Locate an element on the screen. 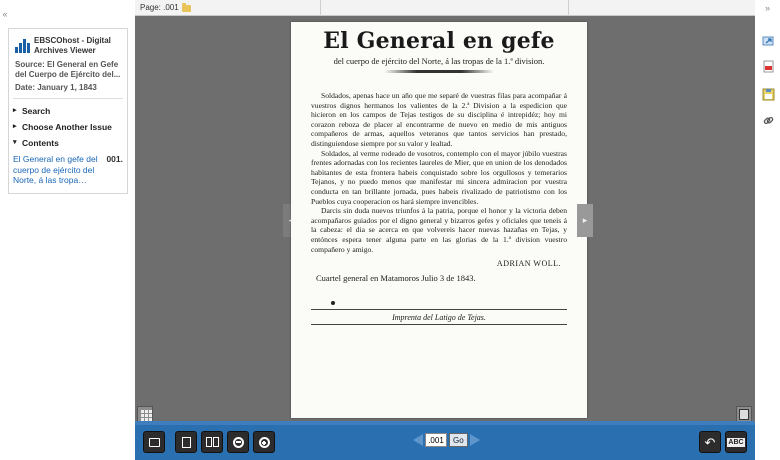  single-page-icon is located at coordinates (186, 442).